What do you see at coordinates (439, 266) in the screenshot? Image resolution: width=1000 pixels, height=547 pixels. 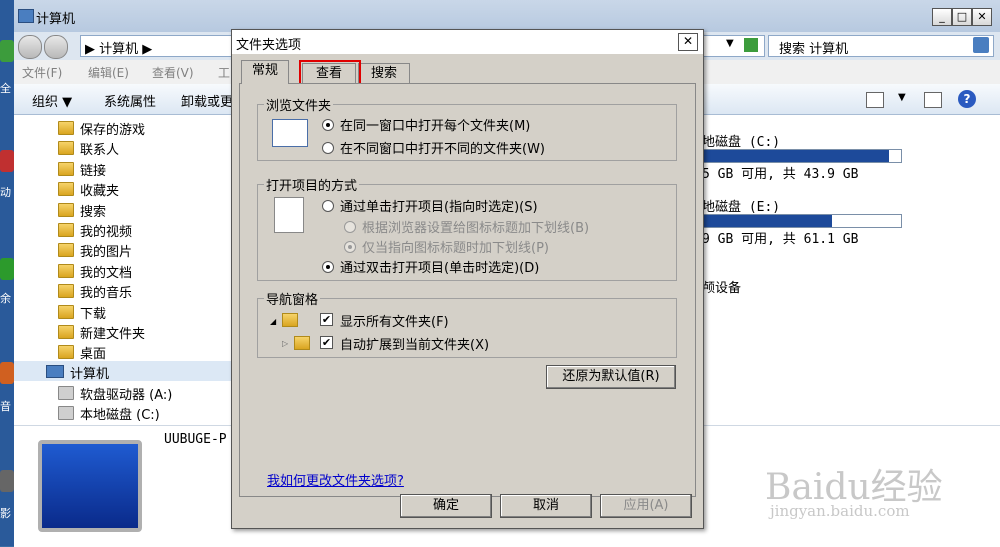 I see `double-click-label: 通过双击打开项目(单击时选定)(D)` at bounding box center [439, 266].